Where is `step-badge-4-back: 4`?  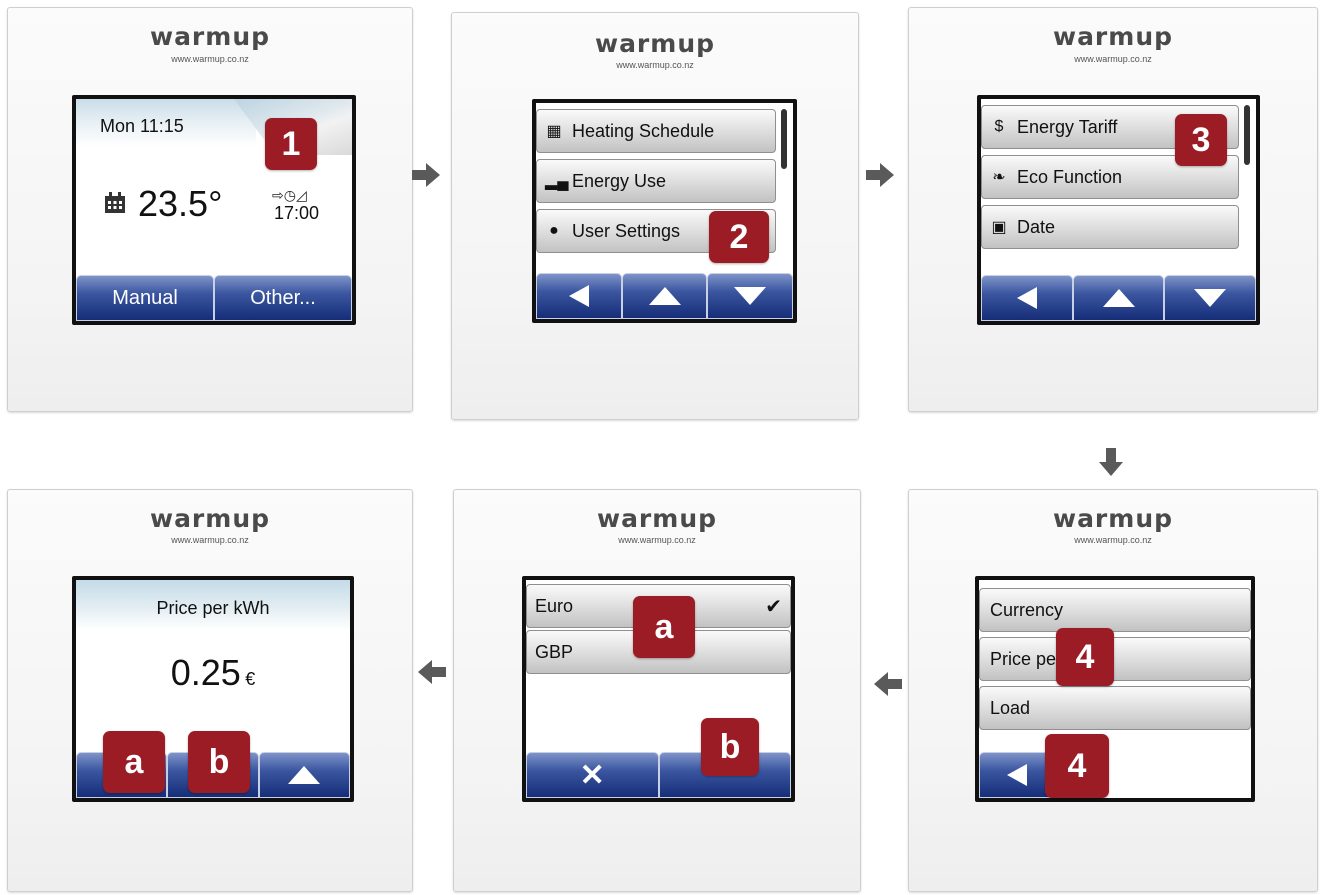 step-badge-4-back: 4 is located at coordinates (1077, 766).